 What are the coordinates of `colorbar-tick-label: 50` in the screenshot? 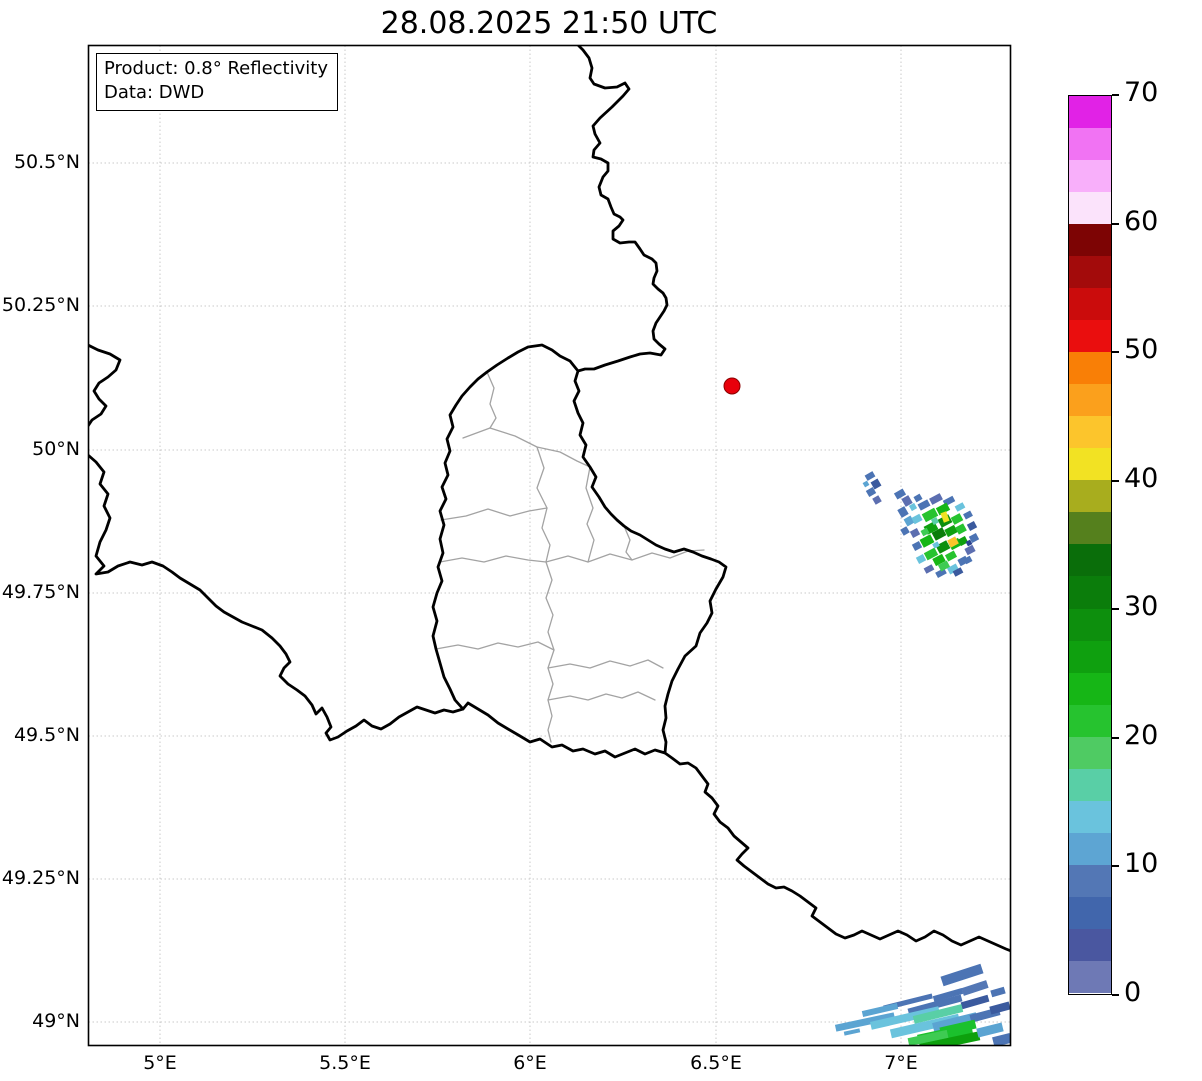 It's located at (1141, 350).